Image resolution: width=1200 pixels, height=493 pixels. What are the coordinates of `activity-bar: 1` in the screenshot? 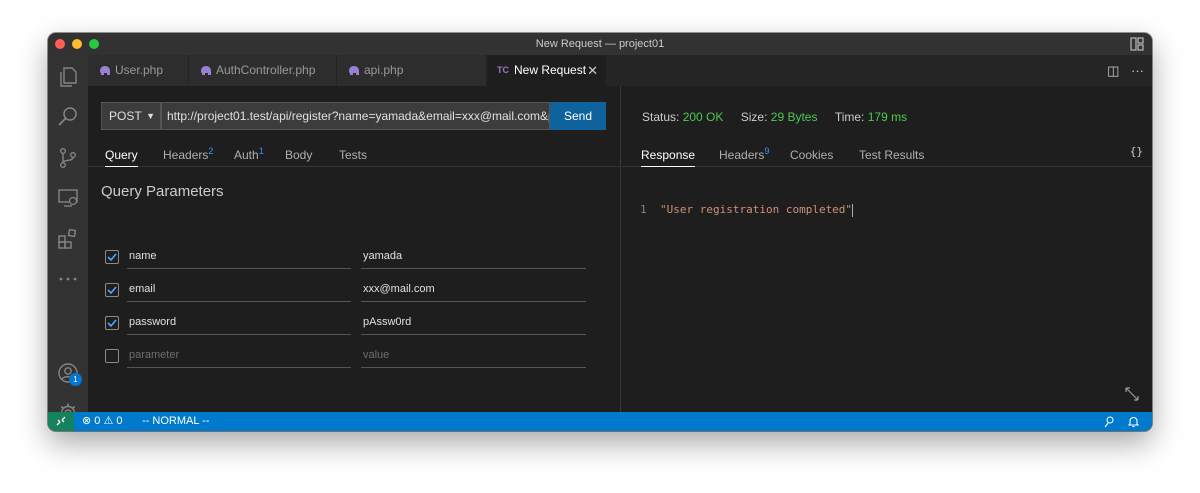 It's located at (68, 239).